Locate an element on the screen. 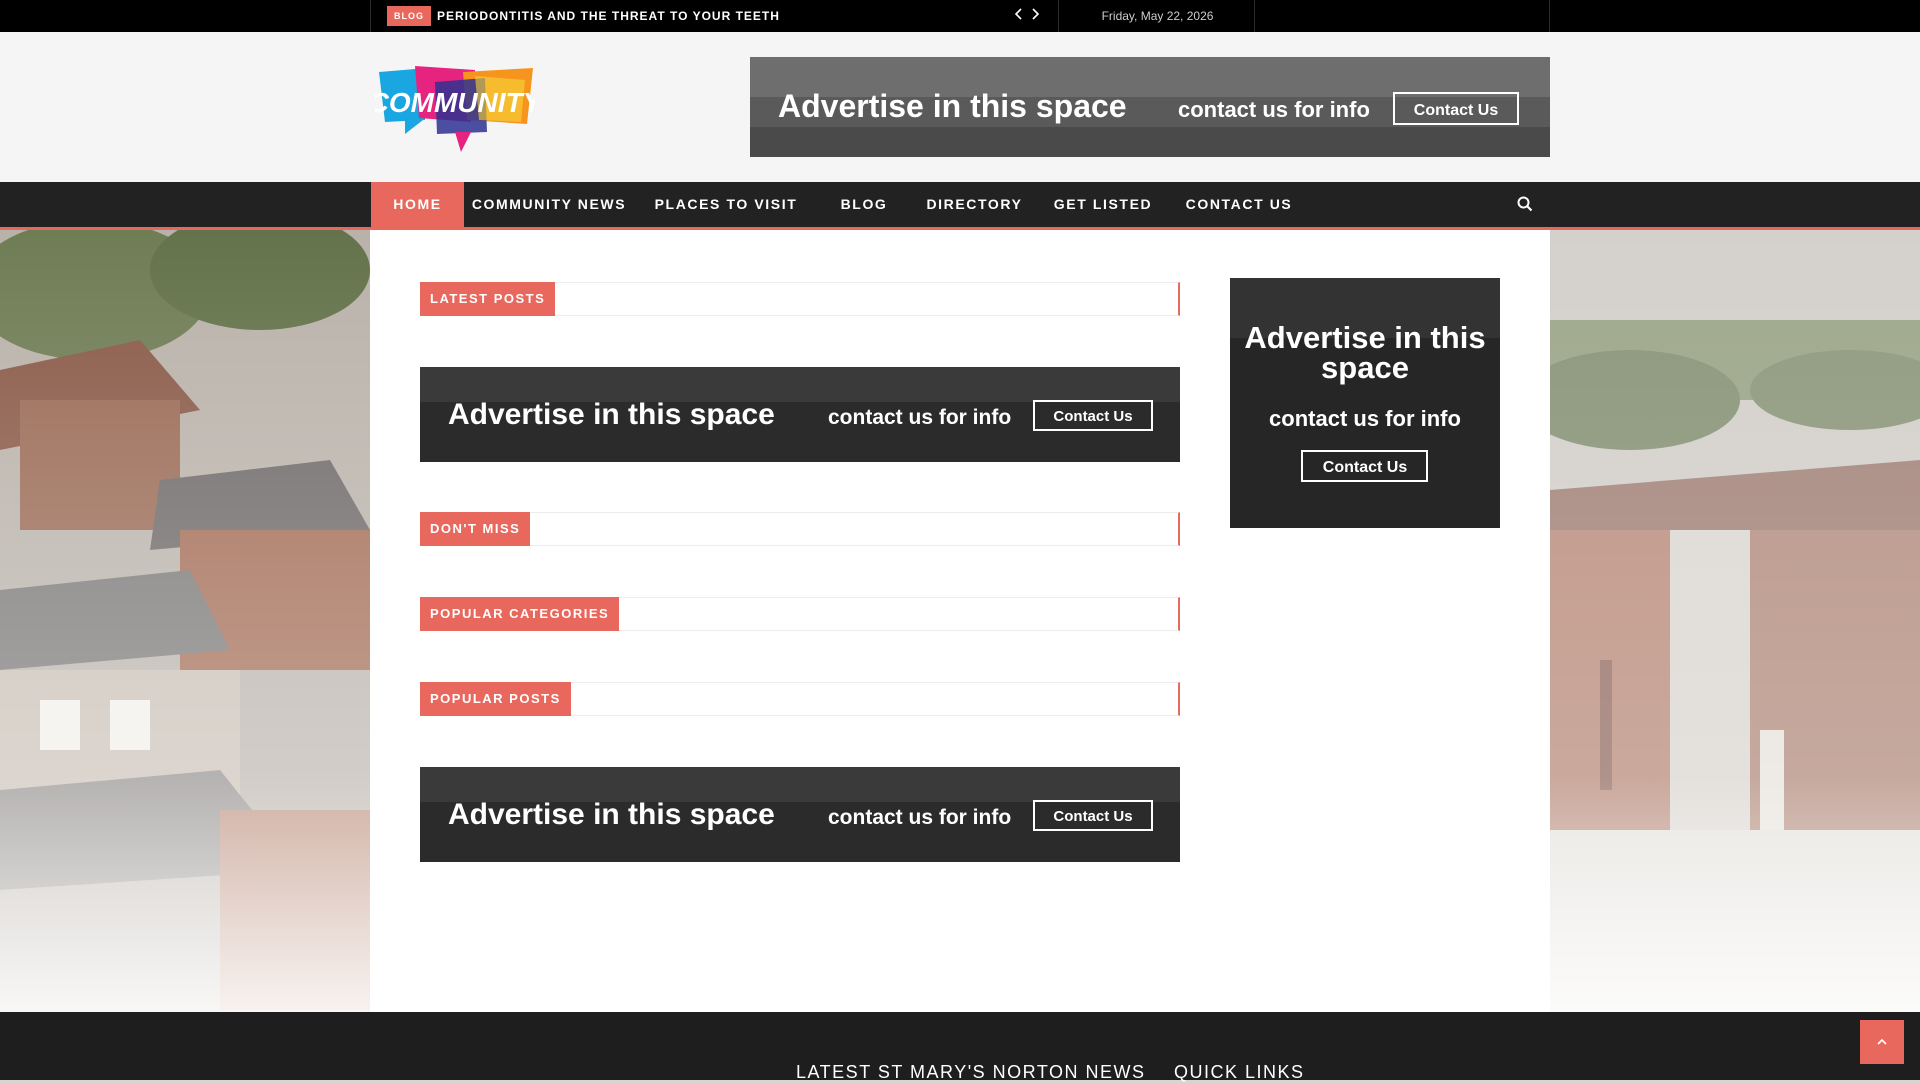  nav-item-blog: BLOG is located at coordinates (864, 204).